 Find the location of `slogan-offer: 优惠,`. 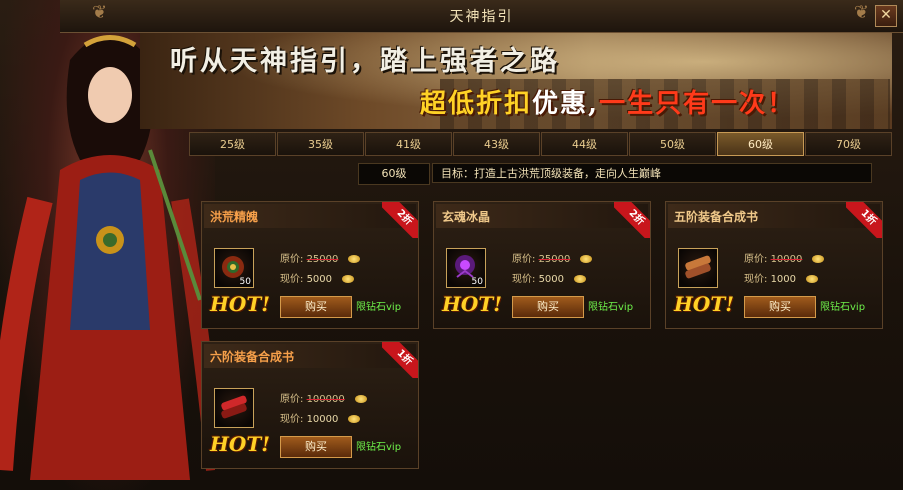

slogan-offer: 优惠, is located at coordinates (566, 104).